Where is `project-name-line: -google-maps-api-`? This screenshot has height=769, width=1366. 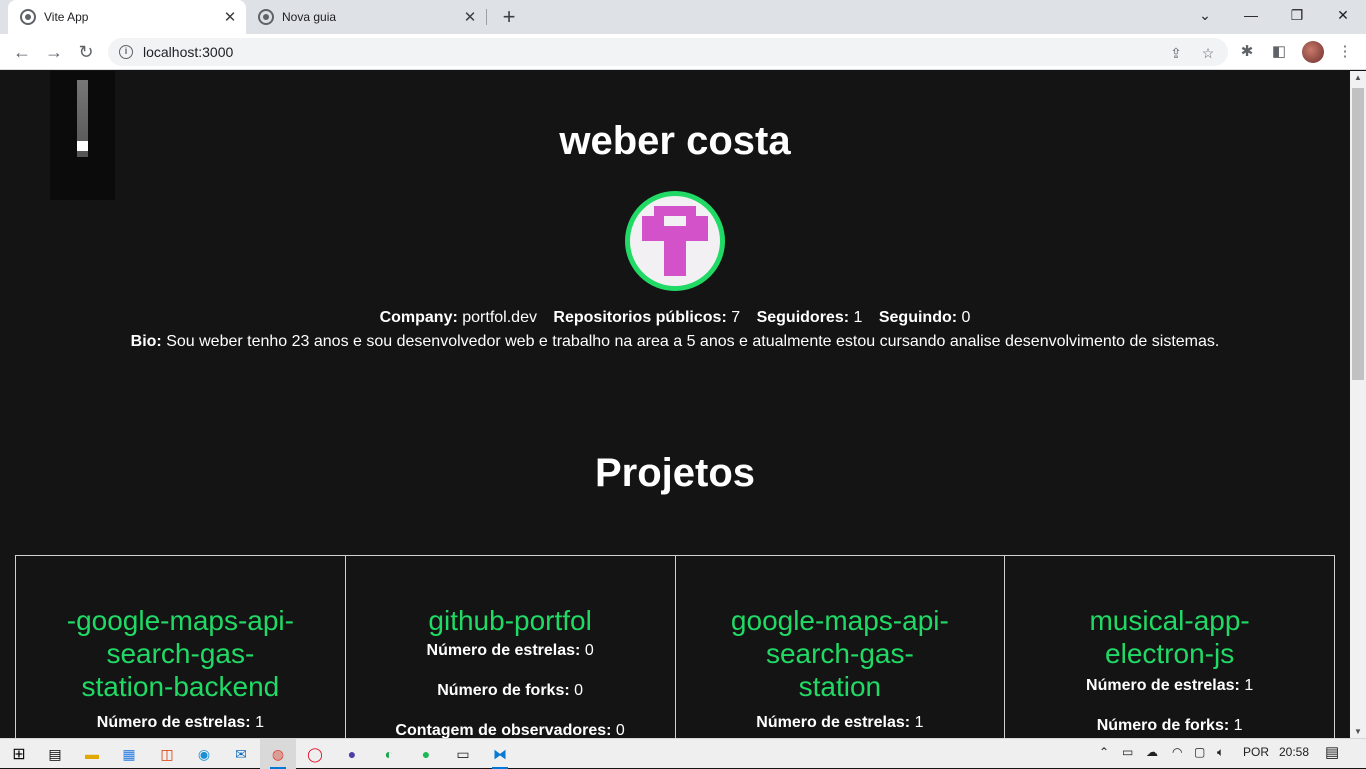
project-name-line: -google-maps-api- is located at coordinates (180, 620).